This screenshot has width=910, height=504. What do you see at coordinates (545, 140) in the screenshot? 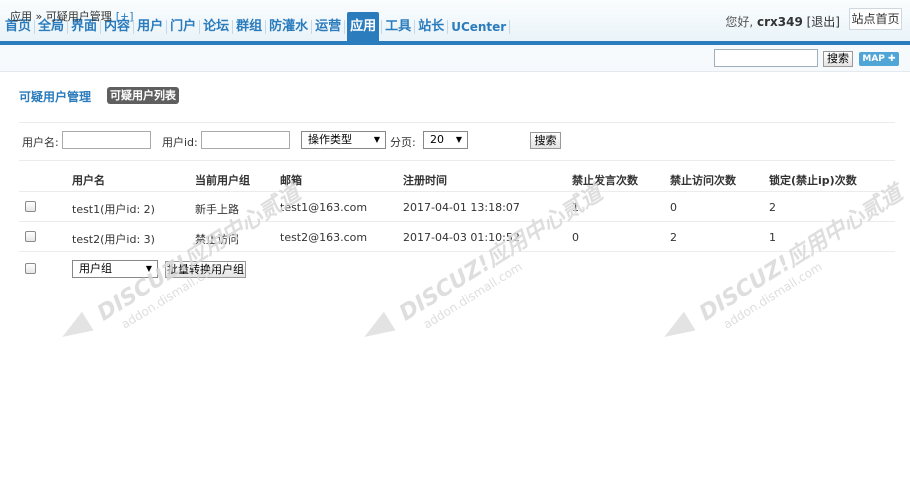
I see `search-button: 搜索` at bounding box center [545, 140].